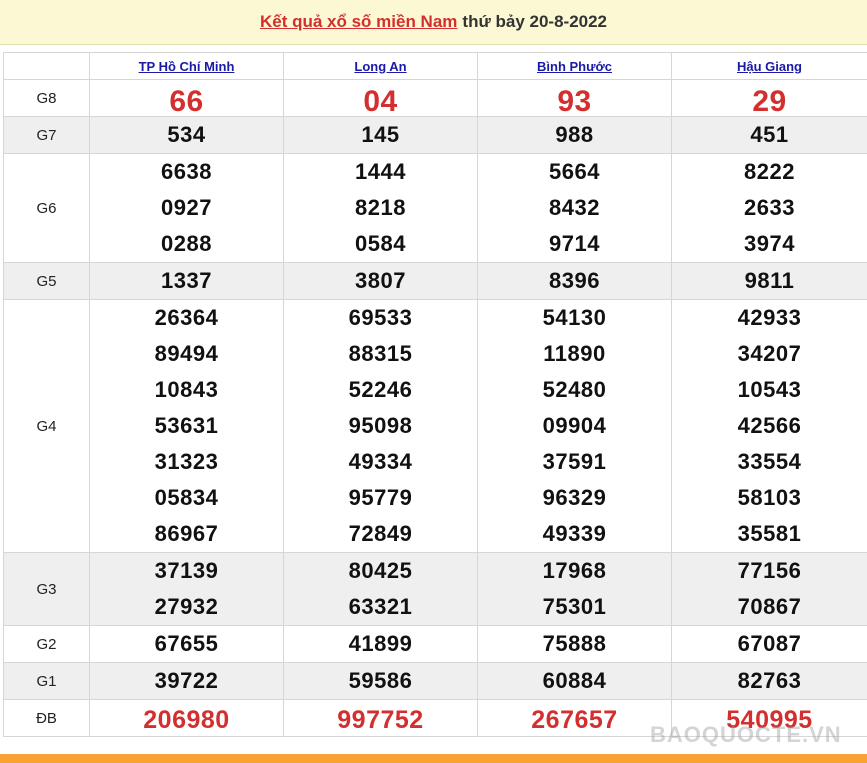 This screenshot has width=867, height=763. What do you see at coordinates (769, 243) in the screenshot?
I see `result-number: 3974` at bounding box center [769, 243].